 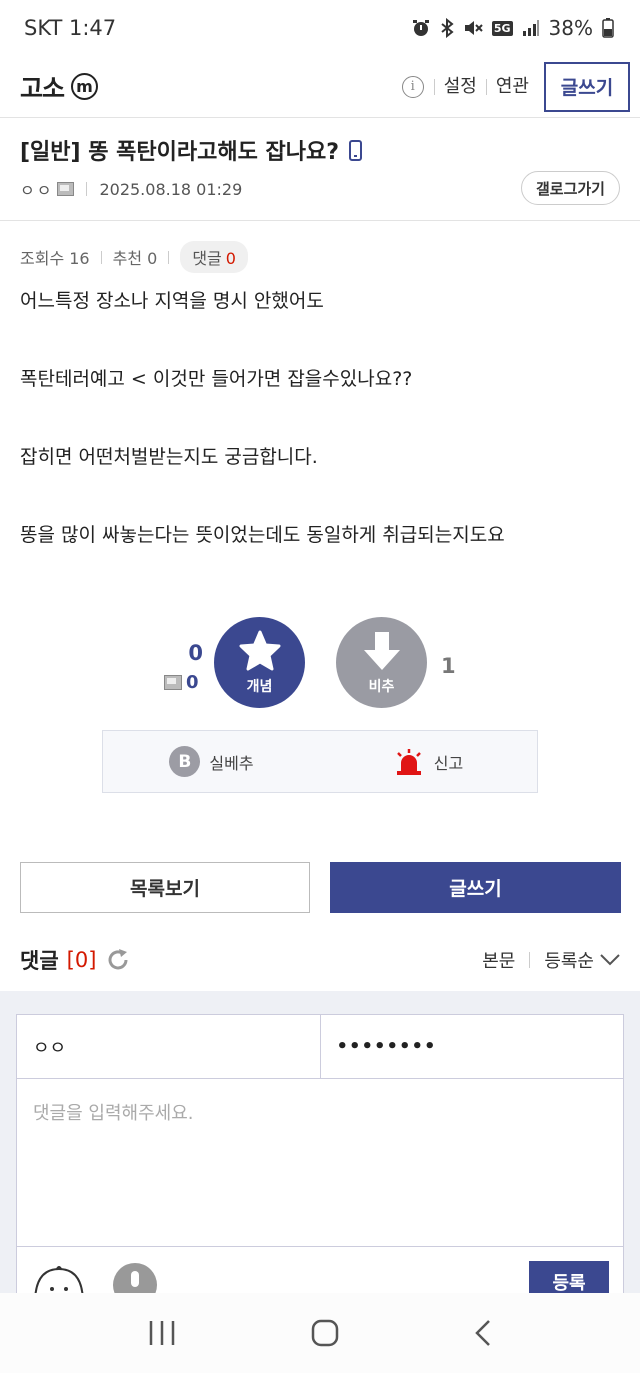 I want to click on alarm-icon, so click(x=420, y=28).